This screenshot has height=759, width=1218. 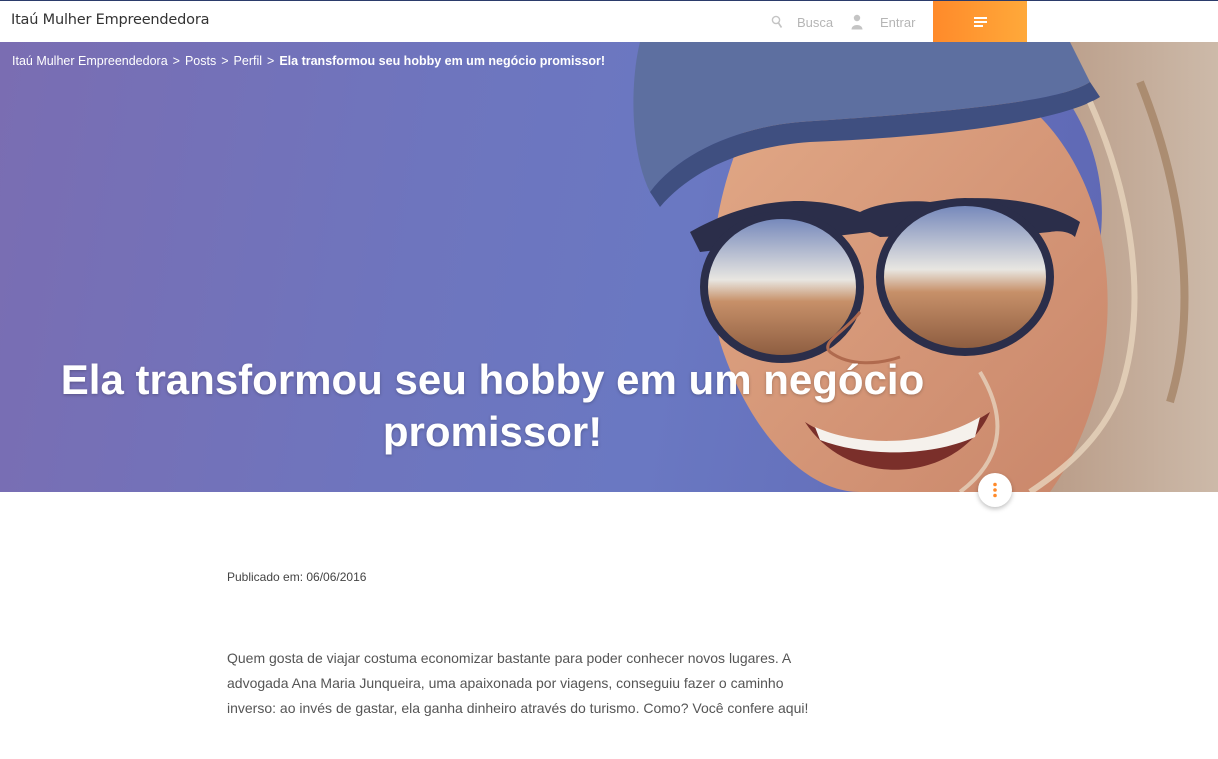 I want to click on share-button, so click(x=995, y=490).